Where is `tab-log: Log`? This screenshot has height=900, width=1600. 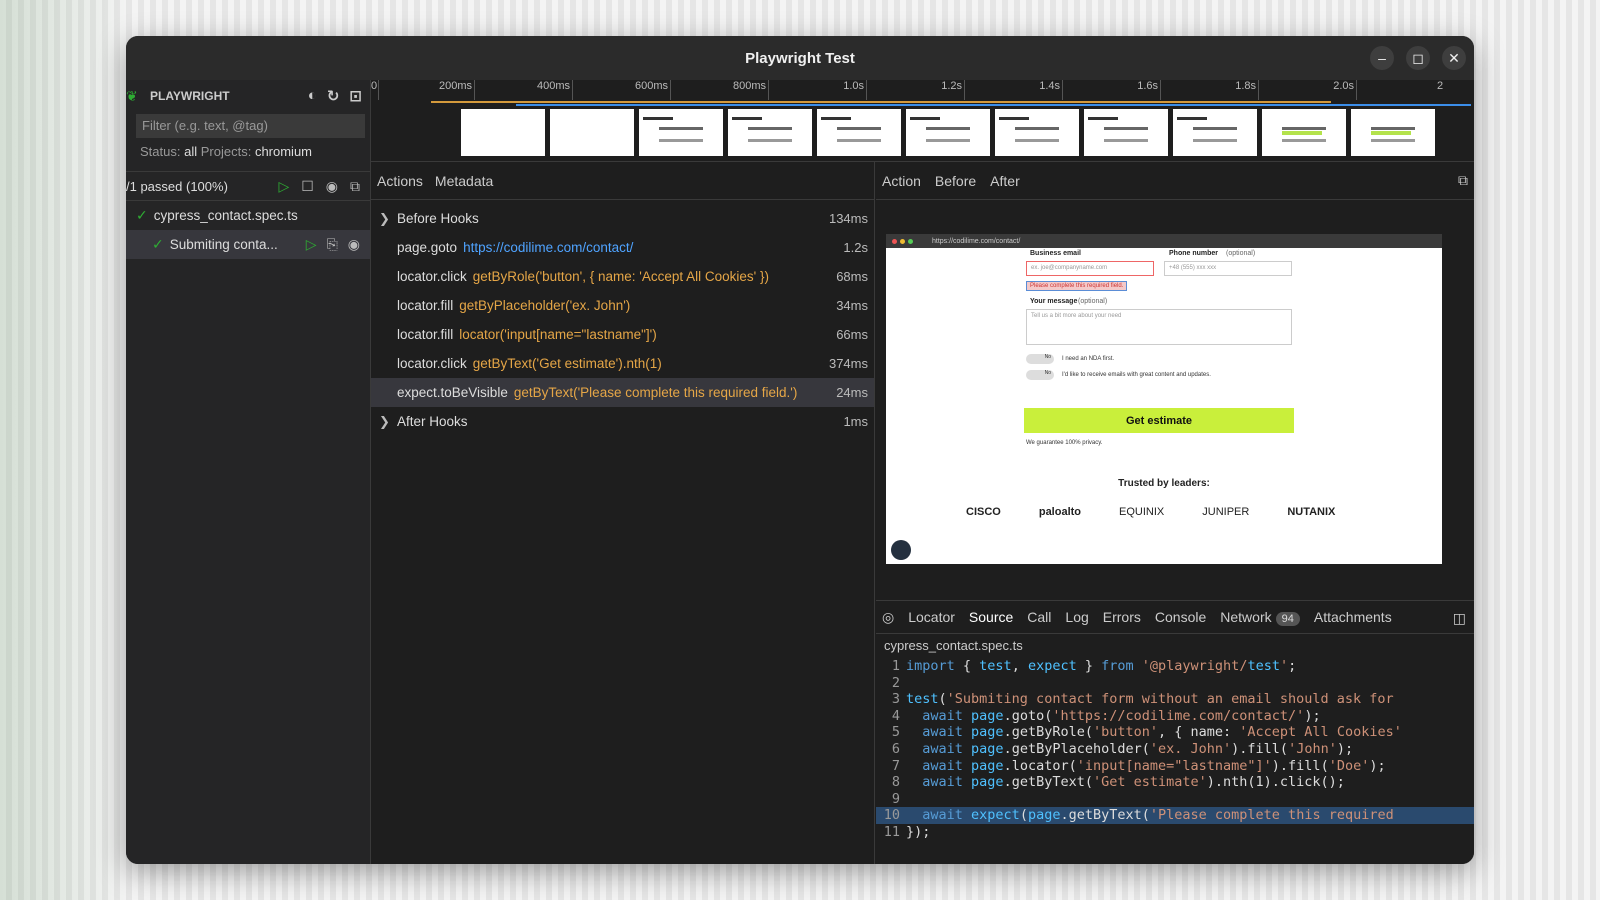 tab-log: Log is located at coordinates (1076, 617).